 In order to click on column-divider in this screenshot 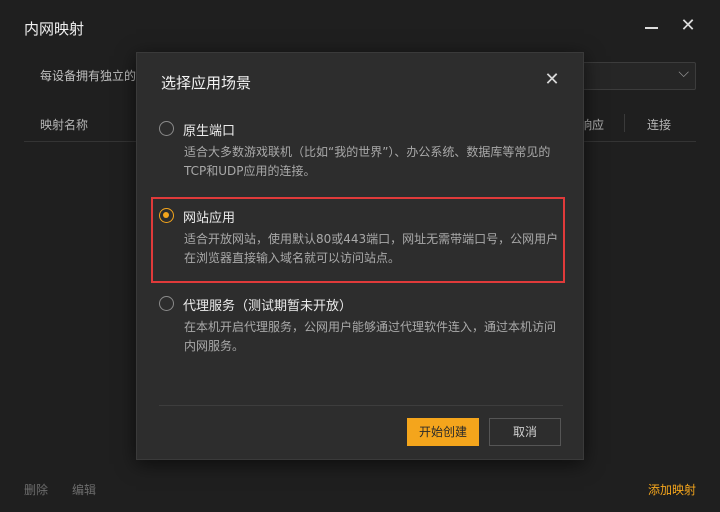, I will do `click(624, 123)`.